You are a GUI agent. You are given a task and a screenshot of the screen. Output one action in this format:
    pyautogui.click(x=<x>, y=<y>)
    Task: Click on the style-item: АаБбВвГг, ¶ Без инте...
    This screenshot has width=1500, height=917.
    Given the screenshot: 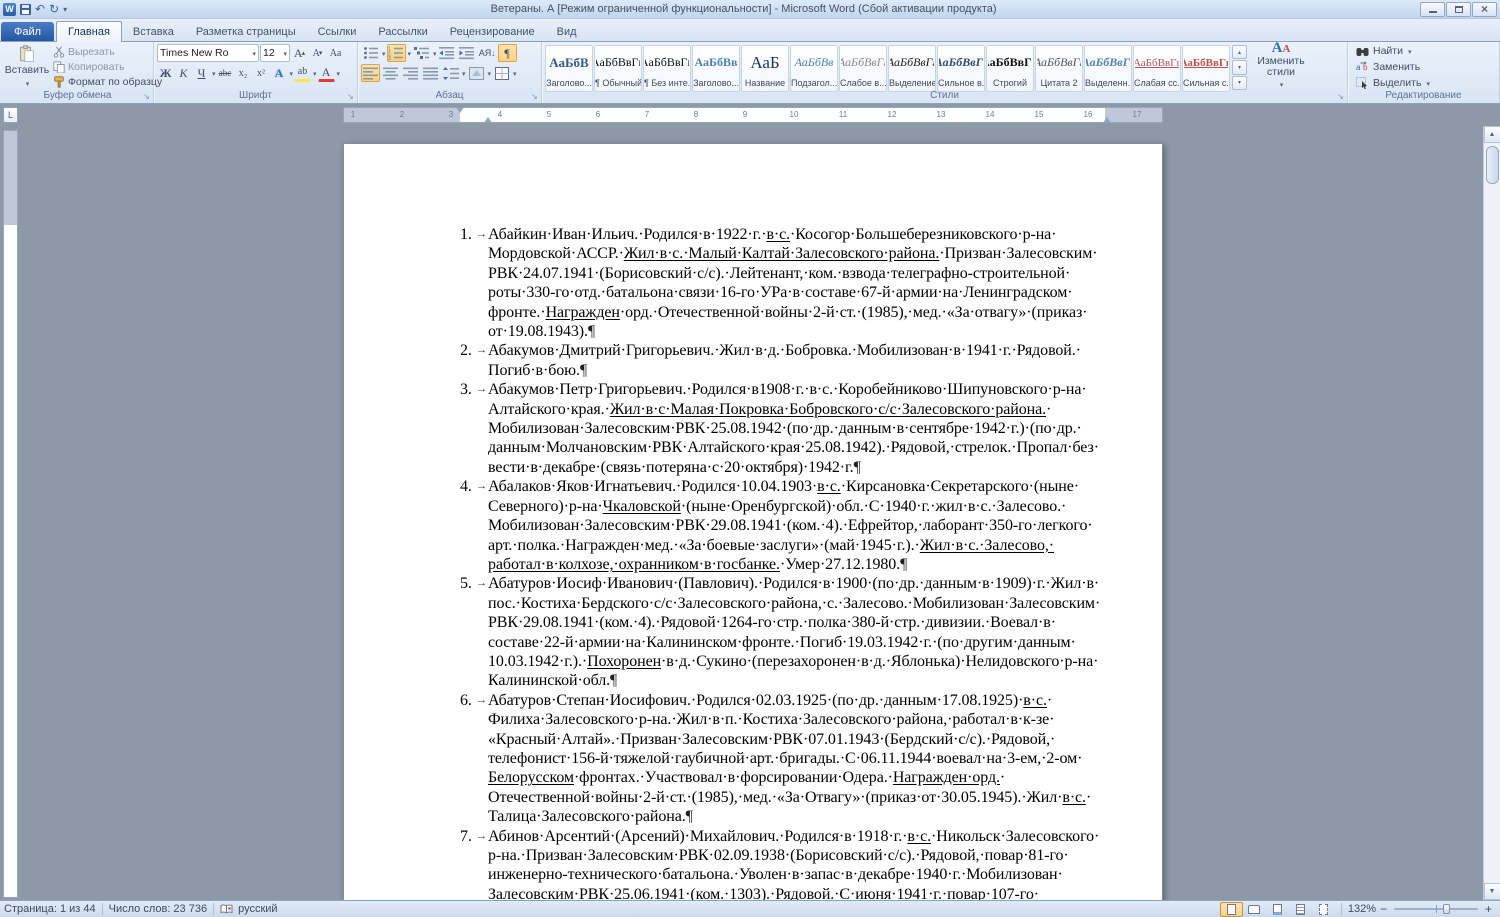 What is the action you would take?
    pyautogui.click(x=667, y=68)
    